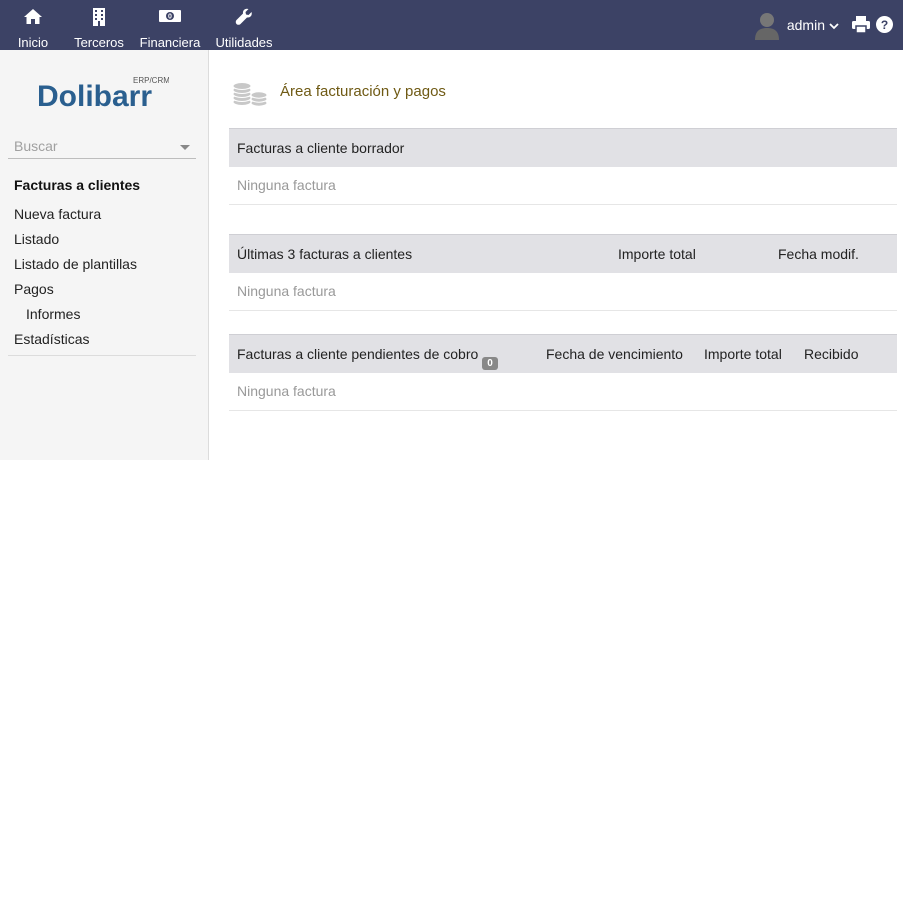 The height and width of the screenshot is (902, 903). What do you see at coordinates (77, 185) in the screenshot?
I see `sidebar-section-title: Facturas a clientes` at bounding box center [77, 185].